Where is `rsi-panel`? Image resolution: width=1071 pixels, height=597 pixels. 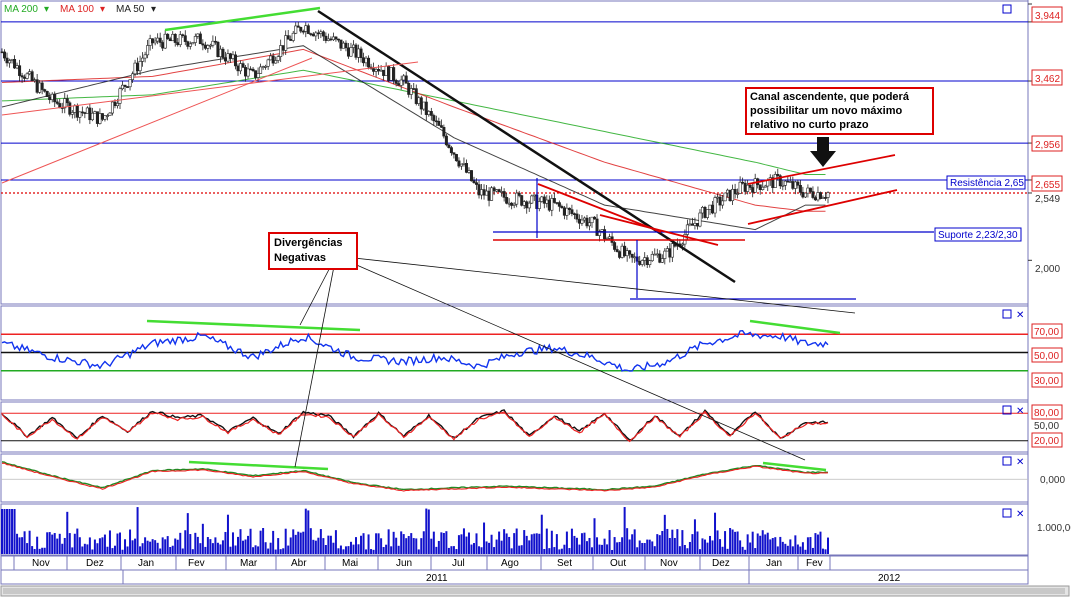
rsi-panel is located at coordinates (514, 345).